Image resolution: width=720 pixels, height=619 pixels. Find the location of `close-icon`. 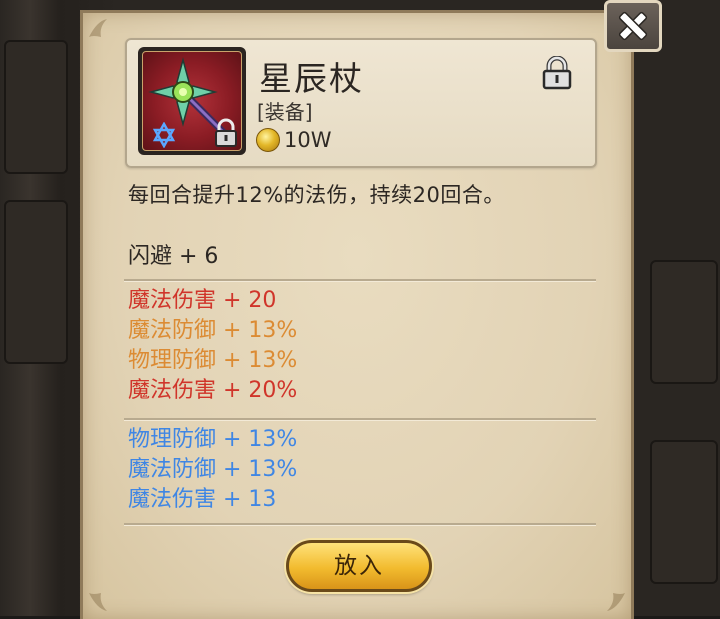

close-icon is located at coordinates (633, 26).